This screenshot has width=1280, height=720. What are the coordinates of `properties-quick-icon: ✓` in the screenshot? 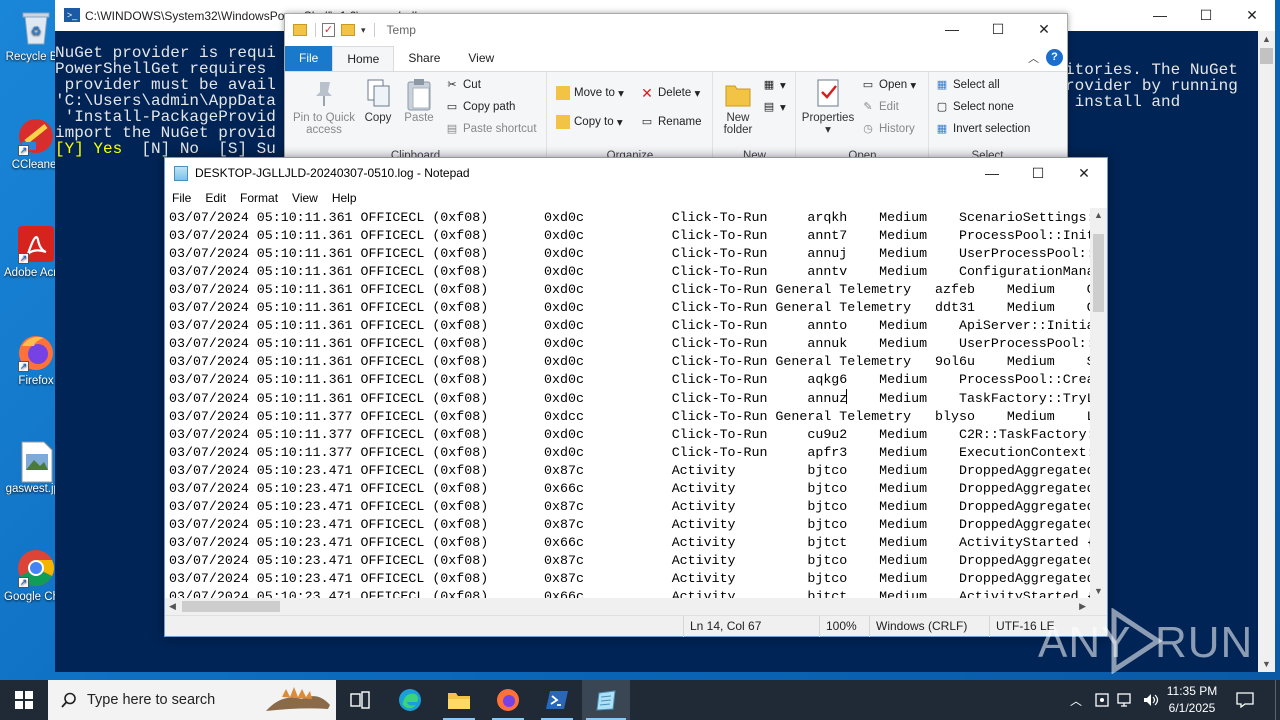 It's located at (328, 30).